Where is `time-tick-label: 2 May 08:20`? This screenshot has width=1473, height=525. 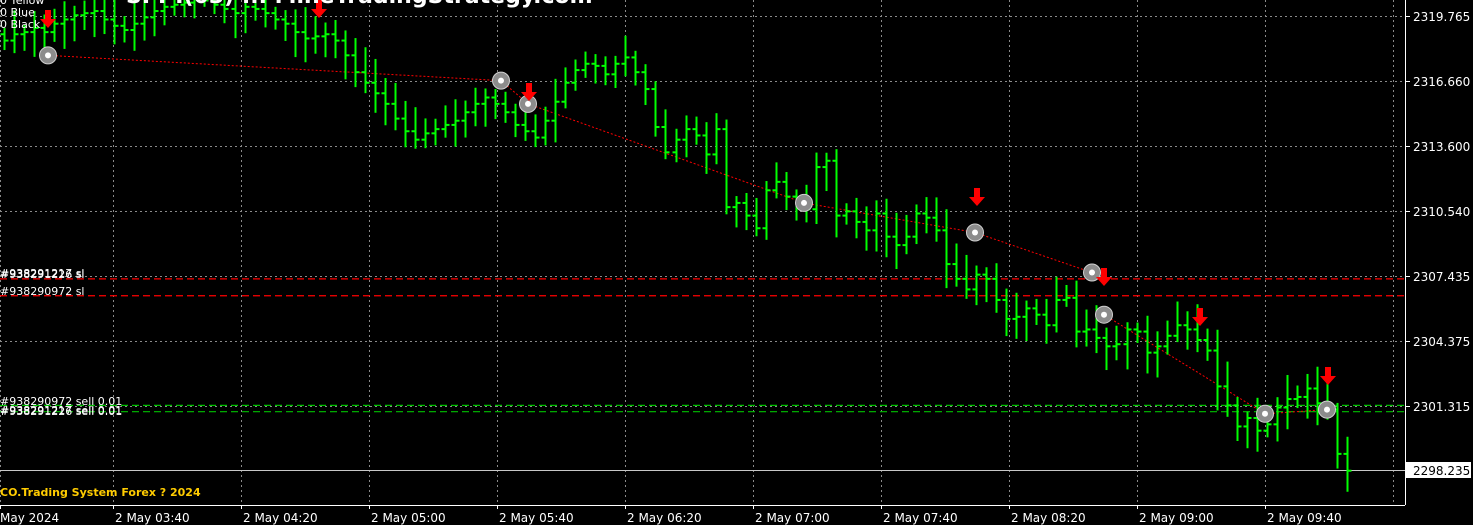 time-tick-label: 2 May 08:20 is located at coordinates (1048, 518).